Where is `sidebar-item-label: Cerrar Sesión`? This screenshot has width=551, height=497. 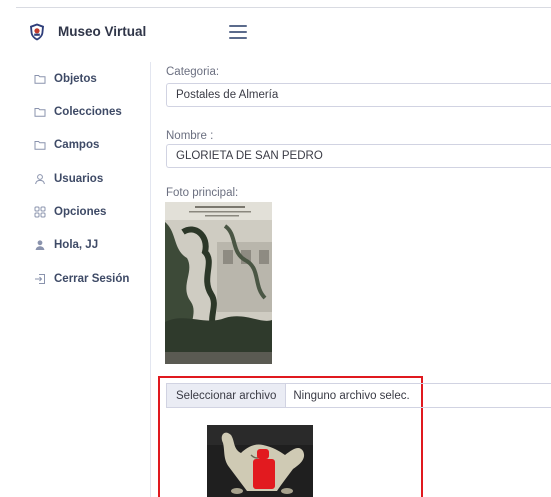 sidebar-item-label: Cerrar Sesión is located at coordinates (92, 279).